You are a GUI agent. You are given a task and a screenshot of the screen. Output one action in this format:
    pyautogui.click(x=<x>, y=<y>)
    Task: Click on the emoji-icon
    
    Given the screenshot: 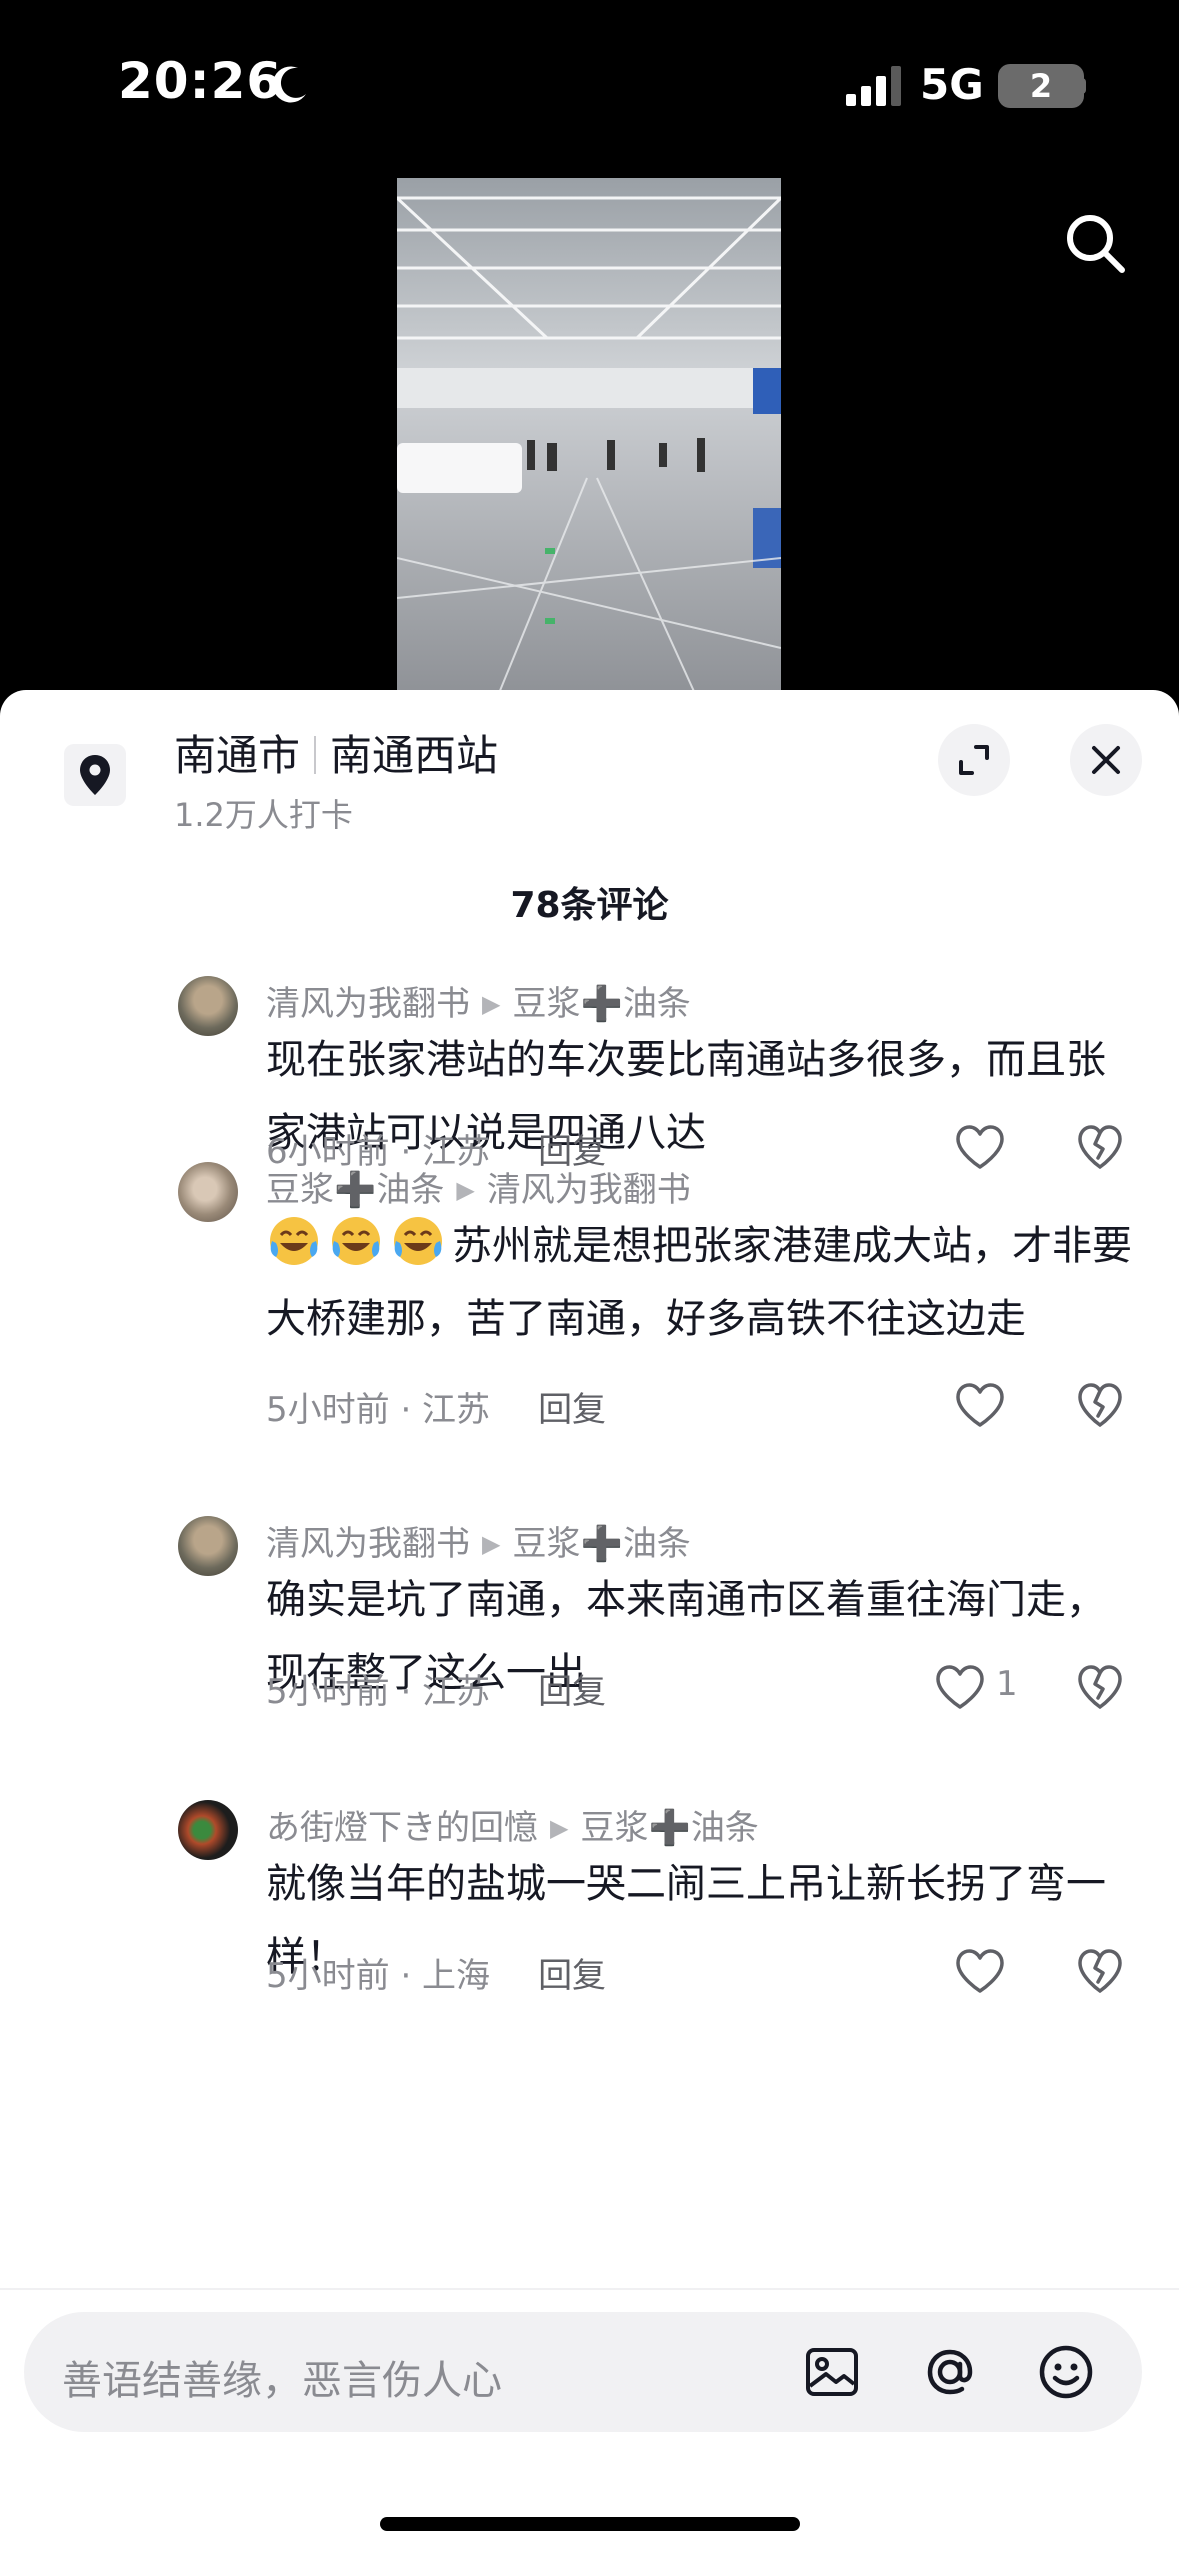 What is the action you would take?
    pyautogui.click(x=1066, y=2372)
    